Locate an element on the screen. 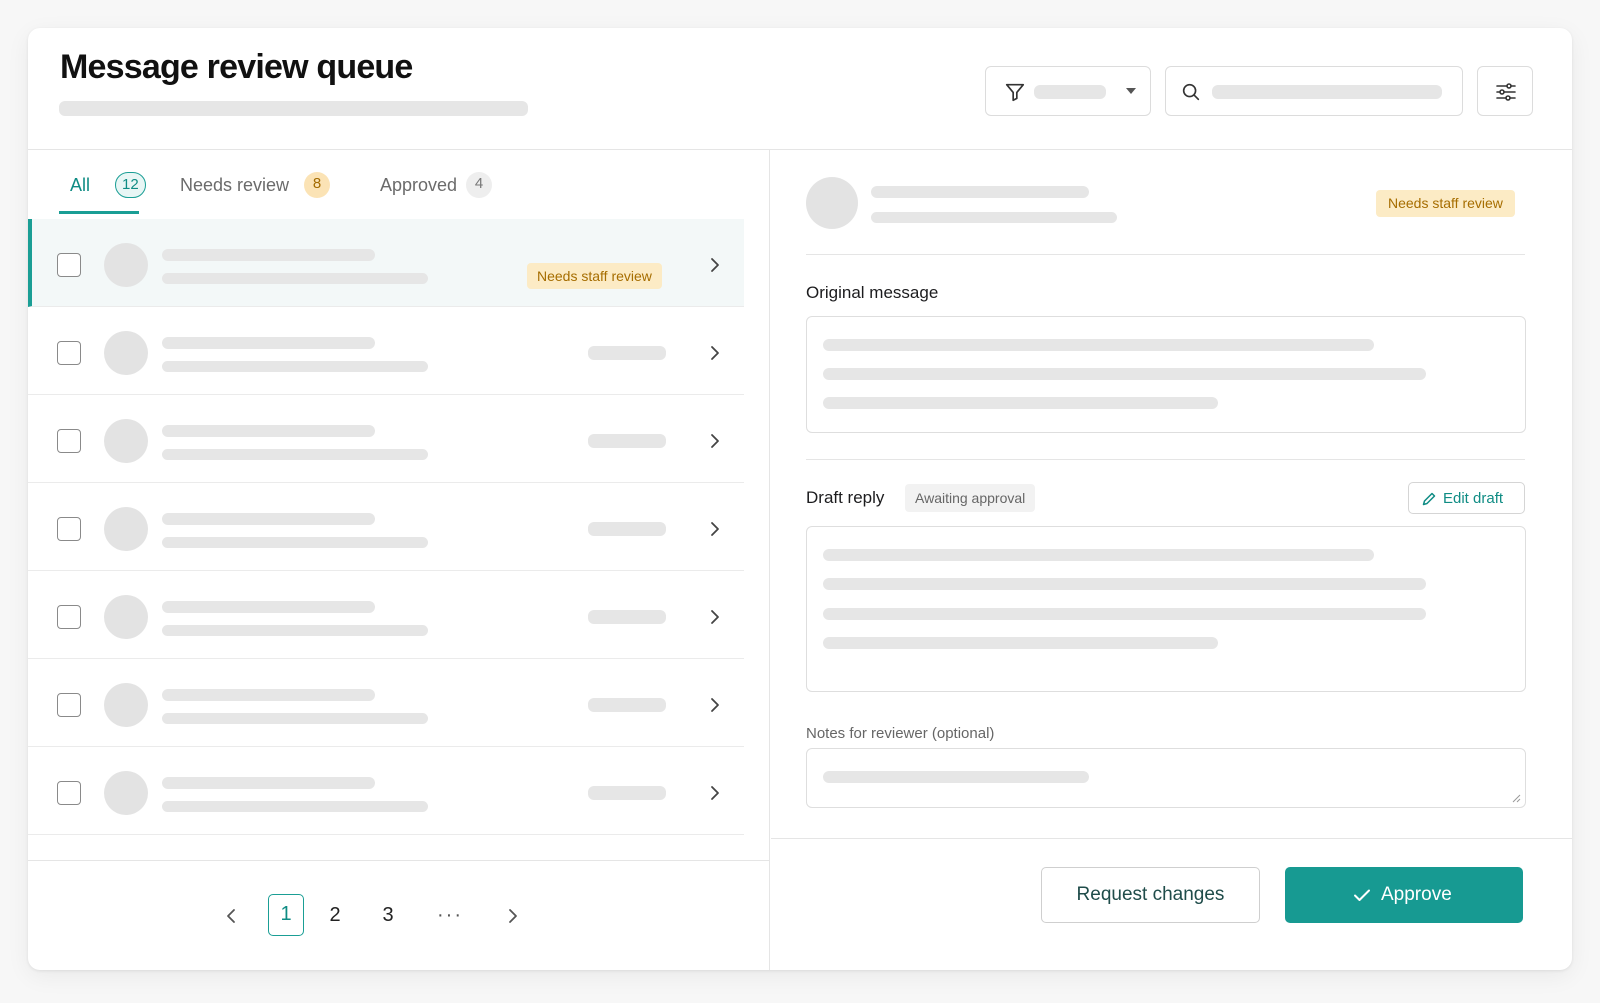 This screenshot has width=1600, height=1003. approve-button: Approve is located at coordinates (1404, 895).